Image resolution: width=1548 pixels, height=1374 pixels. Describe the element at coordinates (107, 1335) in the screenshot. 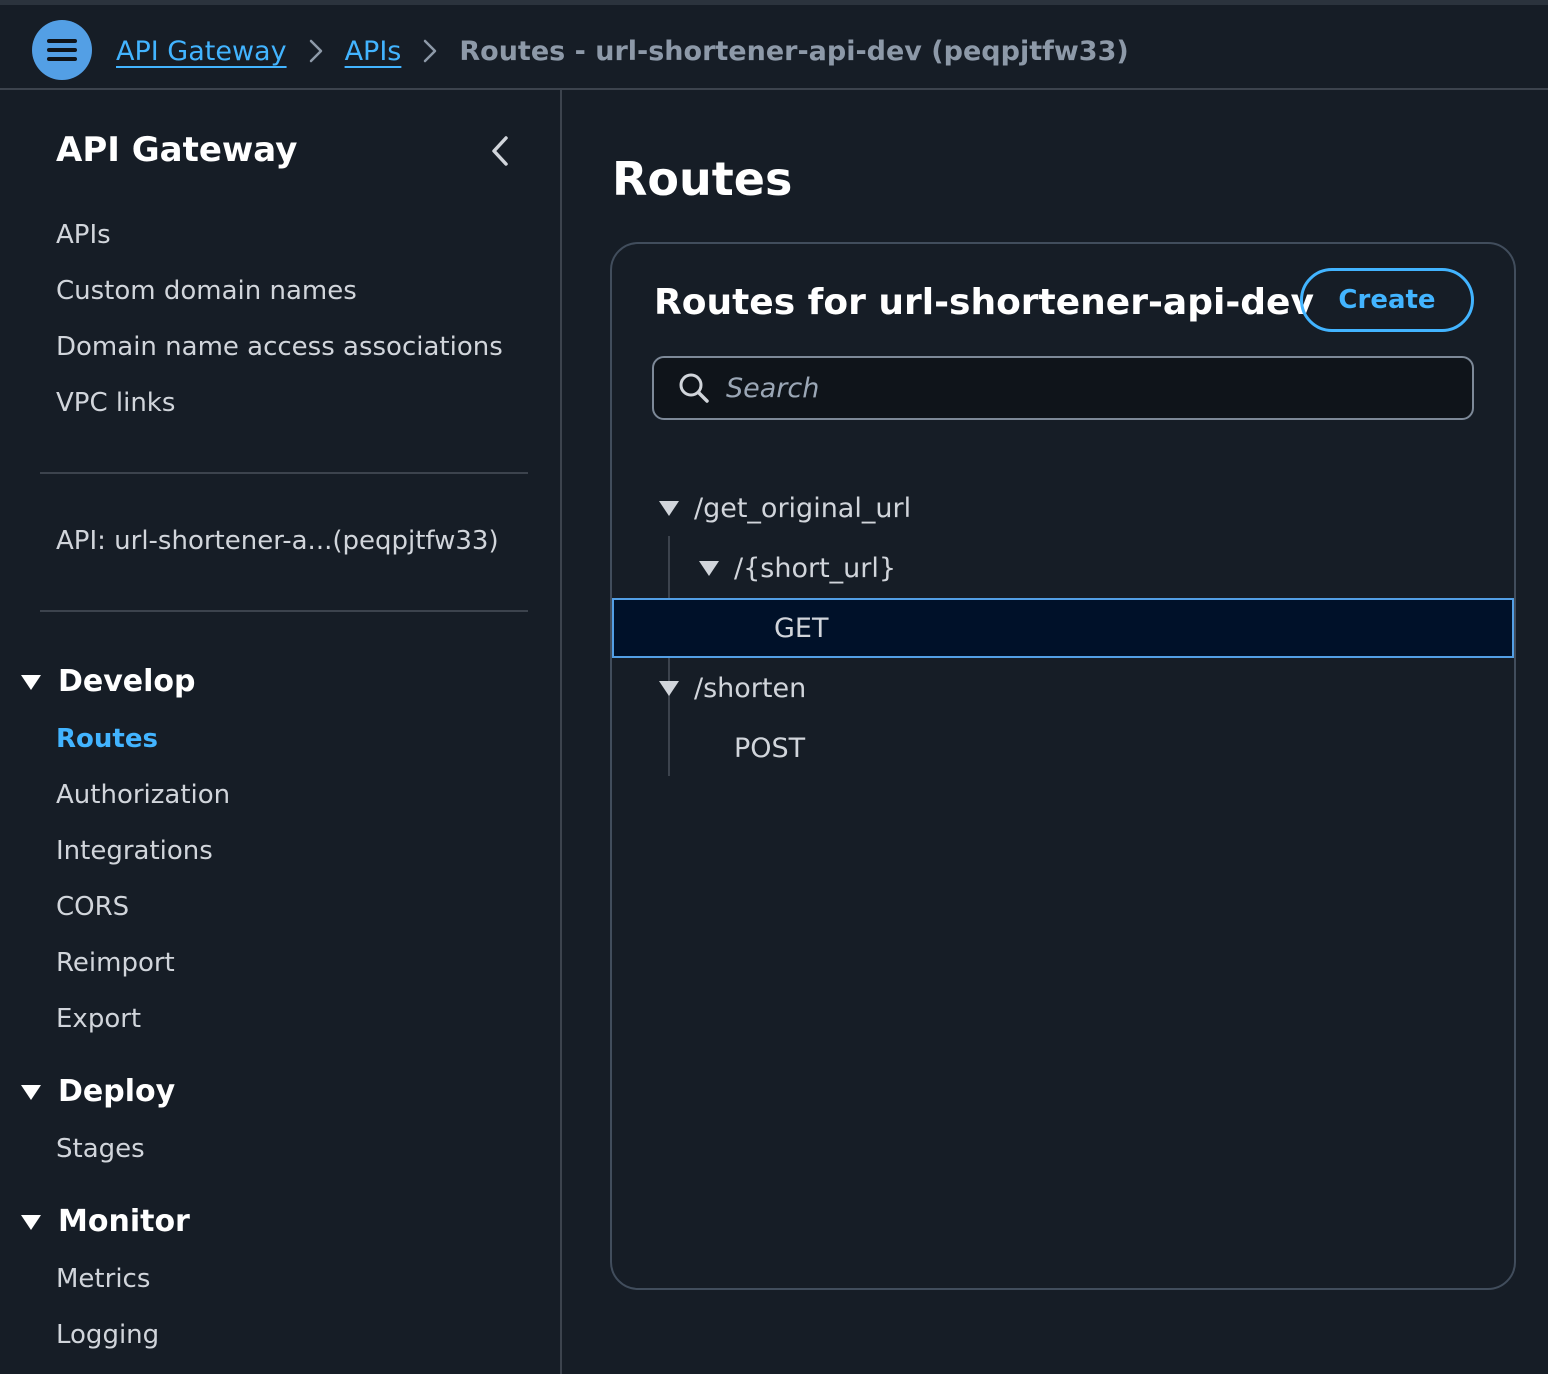

I see `sidebar-item-logging: Logging` at that location.